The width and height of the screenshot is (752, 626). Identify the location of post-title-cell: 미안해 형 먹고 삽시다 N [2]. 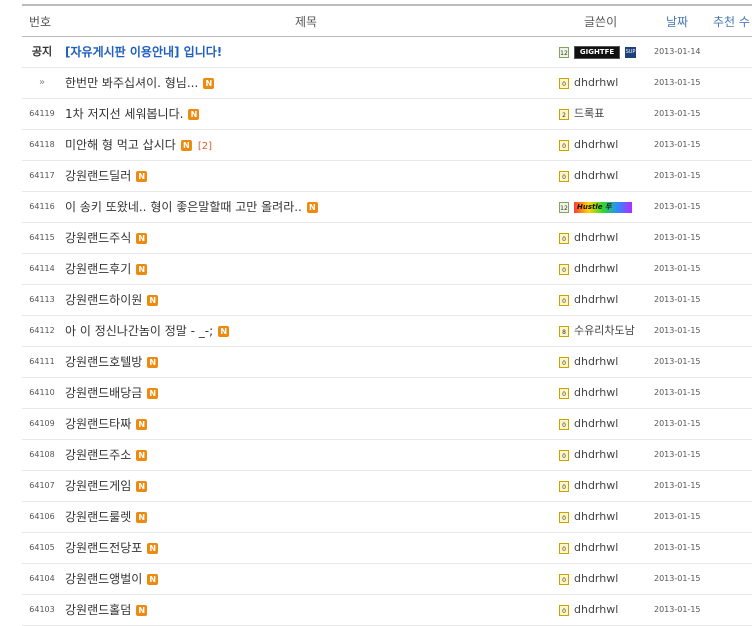
(138, 145).